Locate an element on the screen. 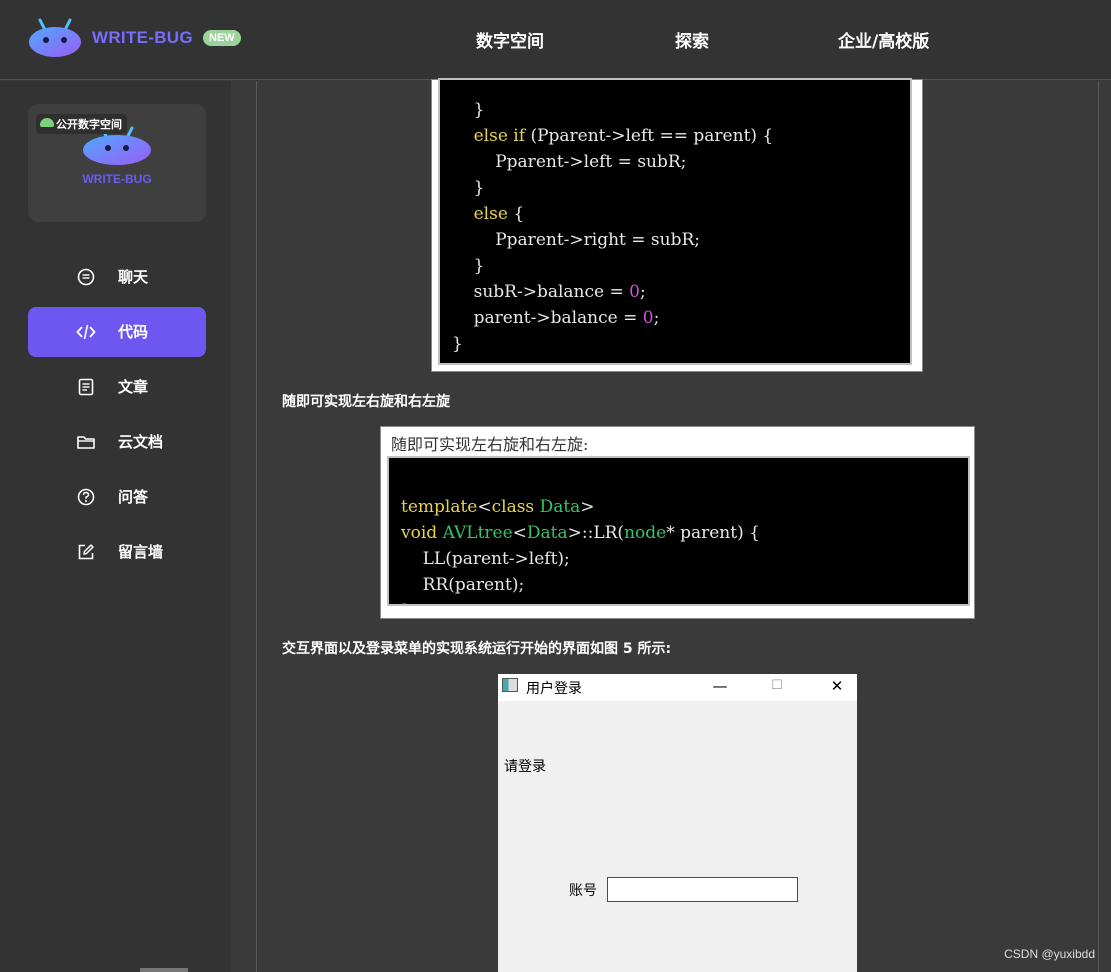  public-space-tag: 公开数字空间 is located at coordinates (81, 124).